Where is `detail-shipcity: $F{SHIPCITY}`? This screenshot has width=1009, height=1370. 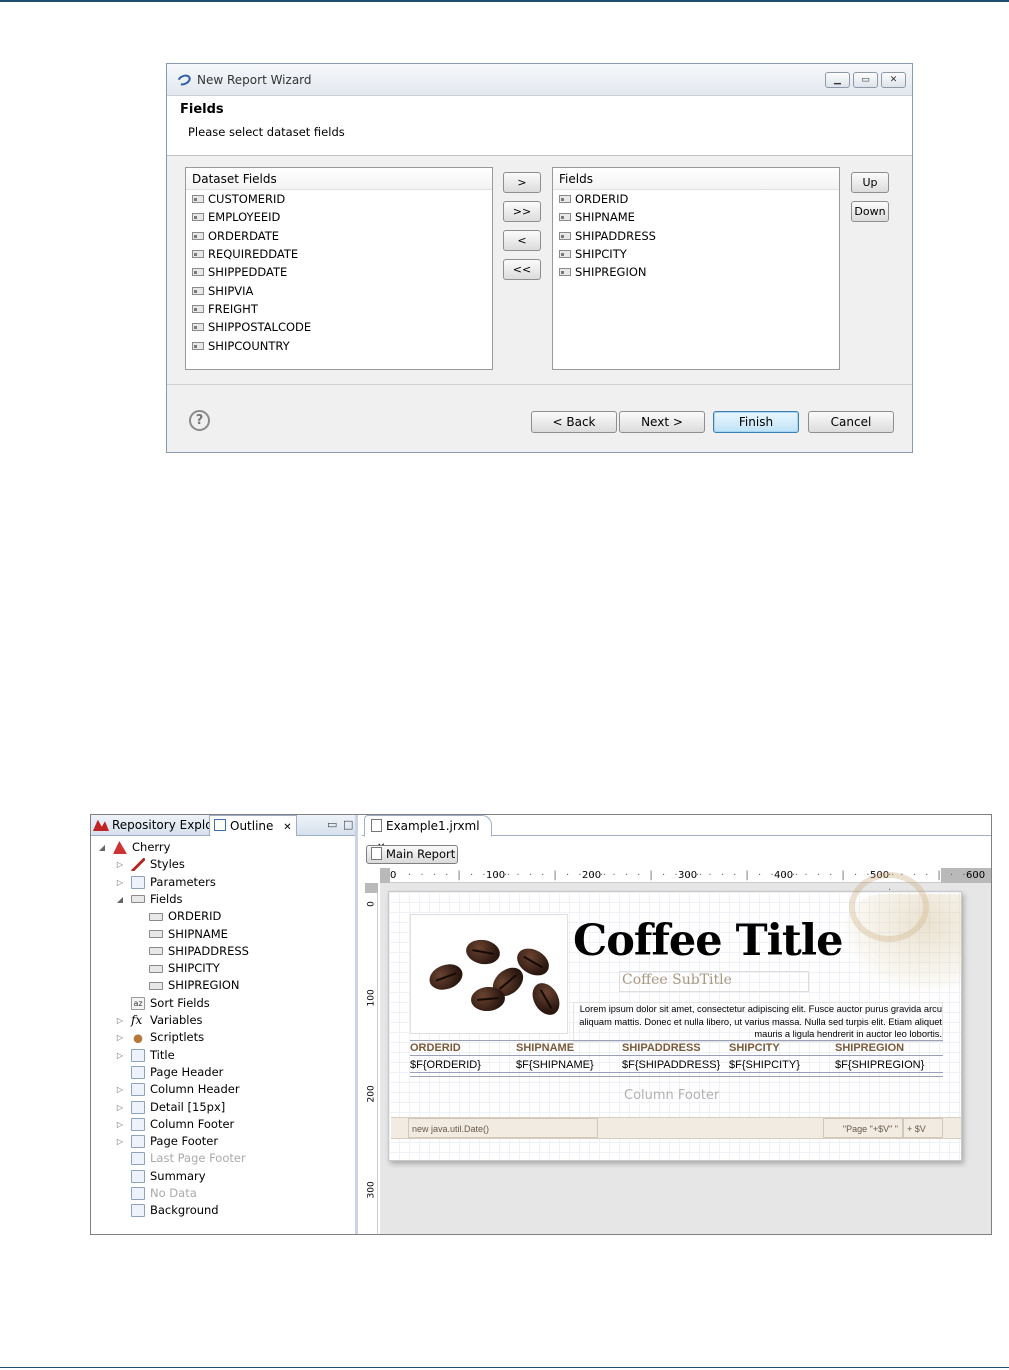
detail-shipcity: $F{SHIPCITY} is located at coordinates (764, 1065).